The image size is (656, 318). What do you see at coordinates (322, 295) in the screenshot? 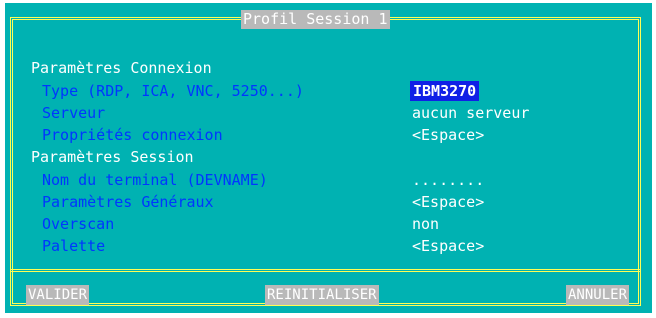
I see `reset-button: REINITIALISER` at bounding box center [322, 295].